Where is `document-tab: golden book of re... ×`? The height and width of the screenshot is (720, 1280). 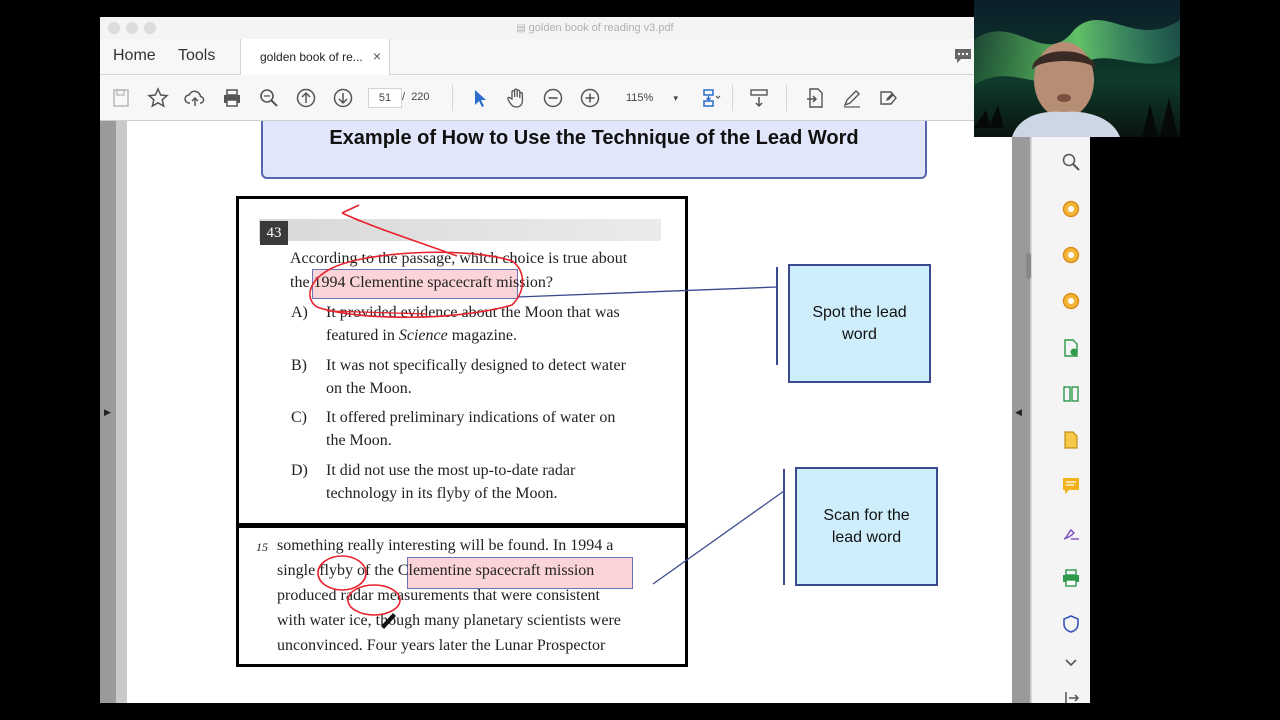
document-tab: golden book of re... × is located at coordinates (315, 57).